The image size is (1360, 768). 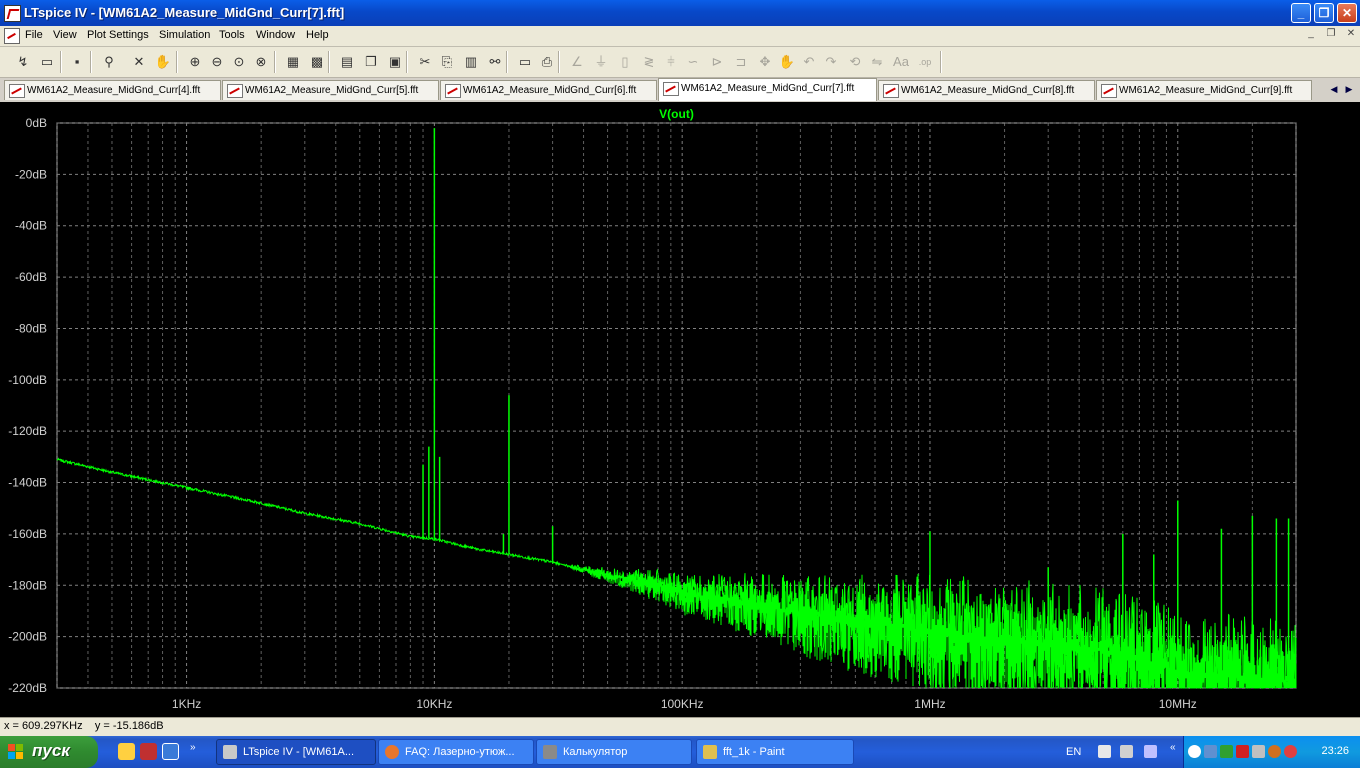 I want to click on tray-app-icon, so click(x=1258, y=751).